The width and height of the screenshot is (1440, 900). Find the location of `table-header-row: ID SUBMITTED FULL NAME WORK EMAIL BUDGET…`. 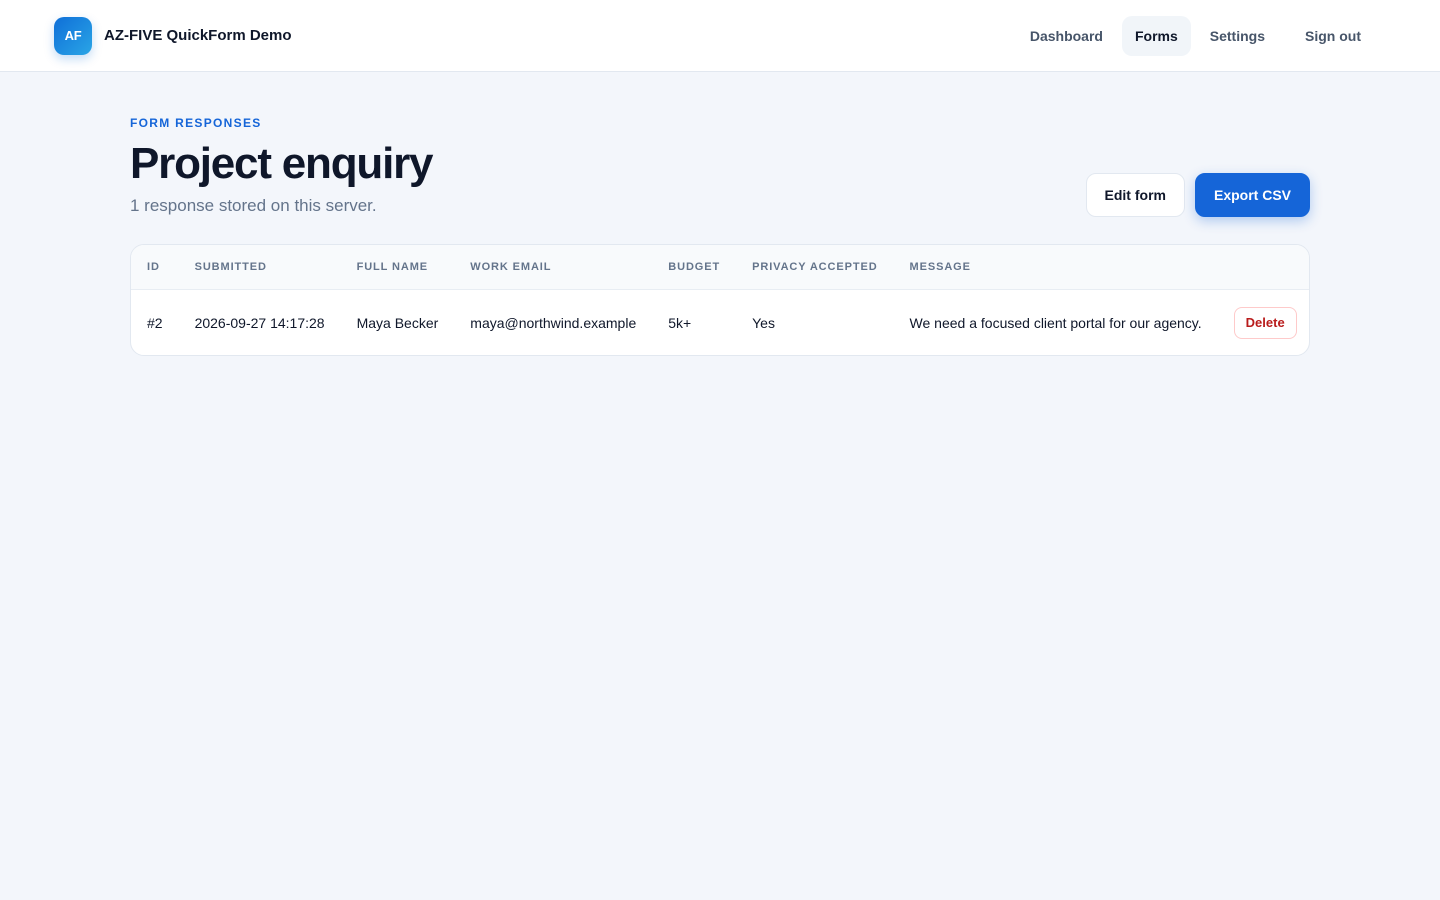

table-header-row: ID SUBMITTED FULL NAME WORK EMAIL BUDGET… is located at coordinates (720, 267).